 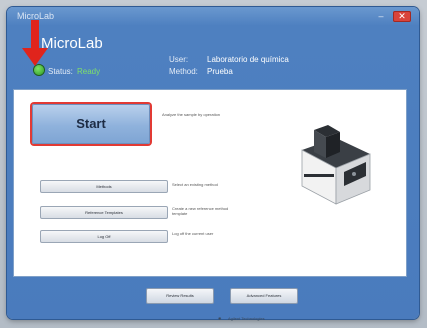 I want to click on arrow-down-icon, so click(x=35, y=43).